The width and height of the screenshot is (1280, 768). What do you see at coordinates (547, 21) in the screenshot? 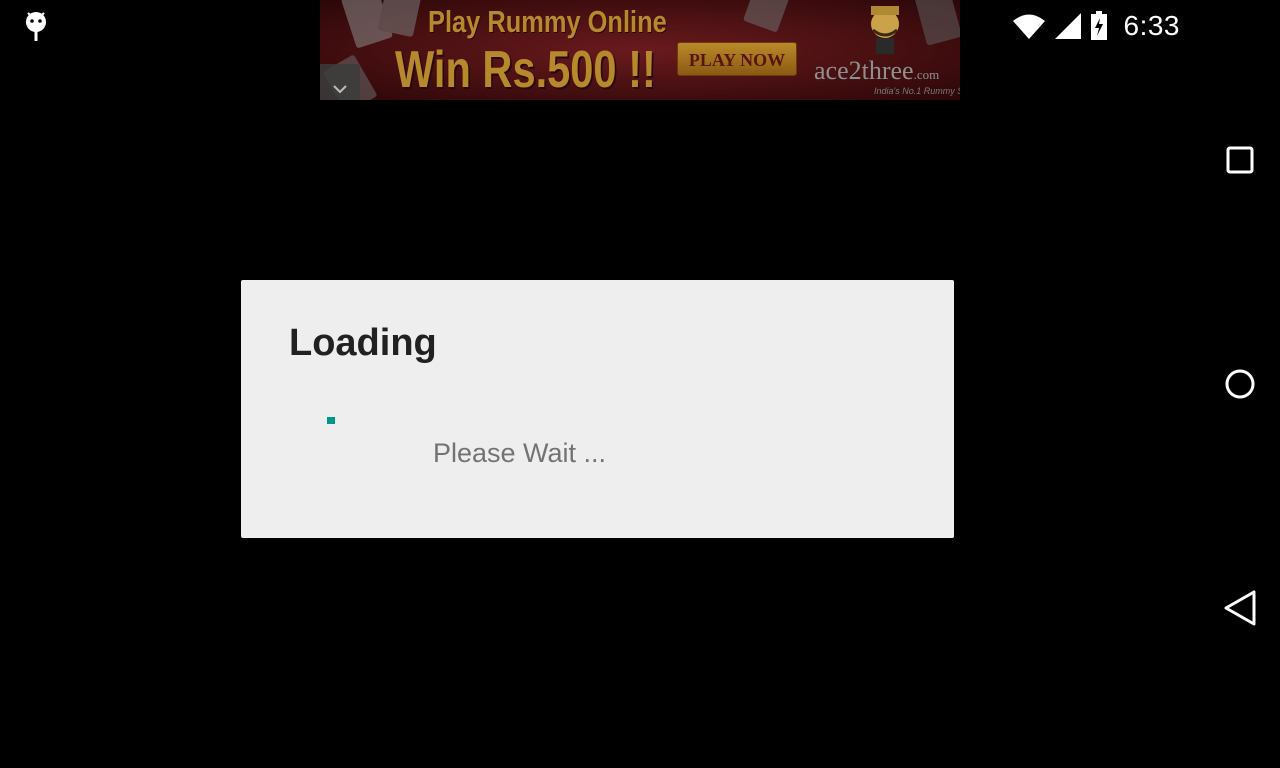
I see `ad-headline: Play Rummy Online` at bounding box center [547, 21].